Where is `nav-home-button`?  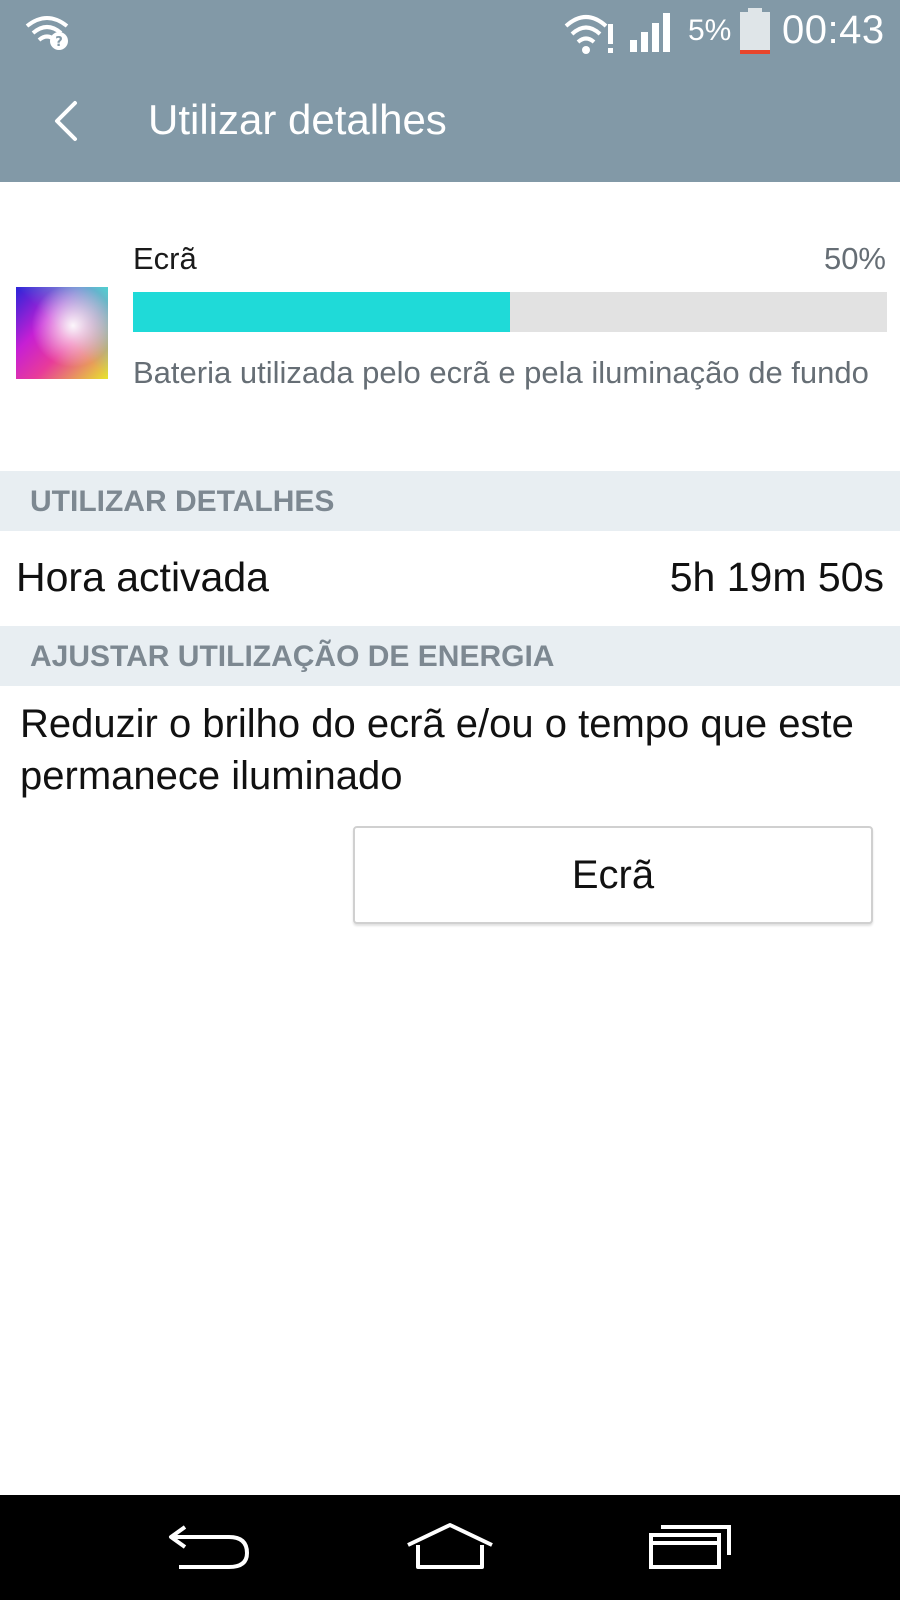 nav-home-button is located at coordinates (450, 1548).